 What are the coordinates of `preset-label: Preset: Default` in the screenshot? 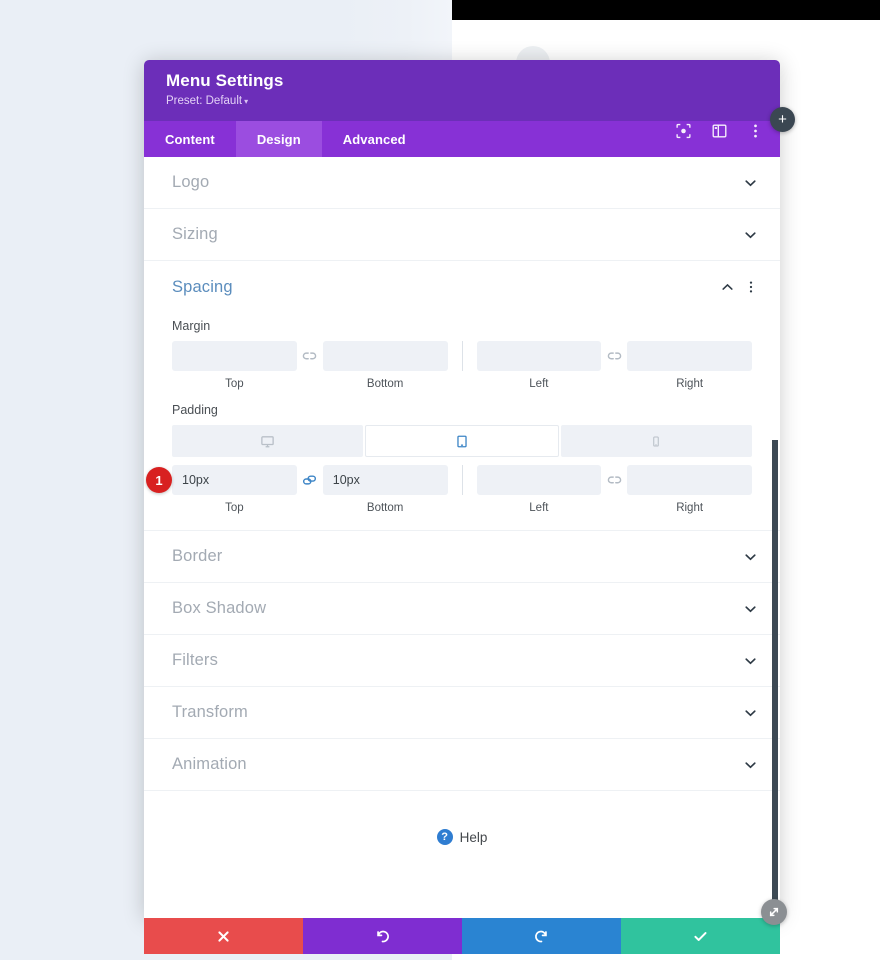 It's located at (204, 101).